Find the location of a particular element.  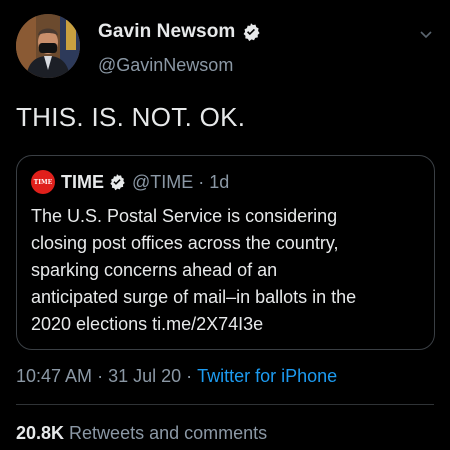

quoted-time-ago: 1d is located at coordinates (219, 181).